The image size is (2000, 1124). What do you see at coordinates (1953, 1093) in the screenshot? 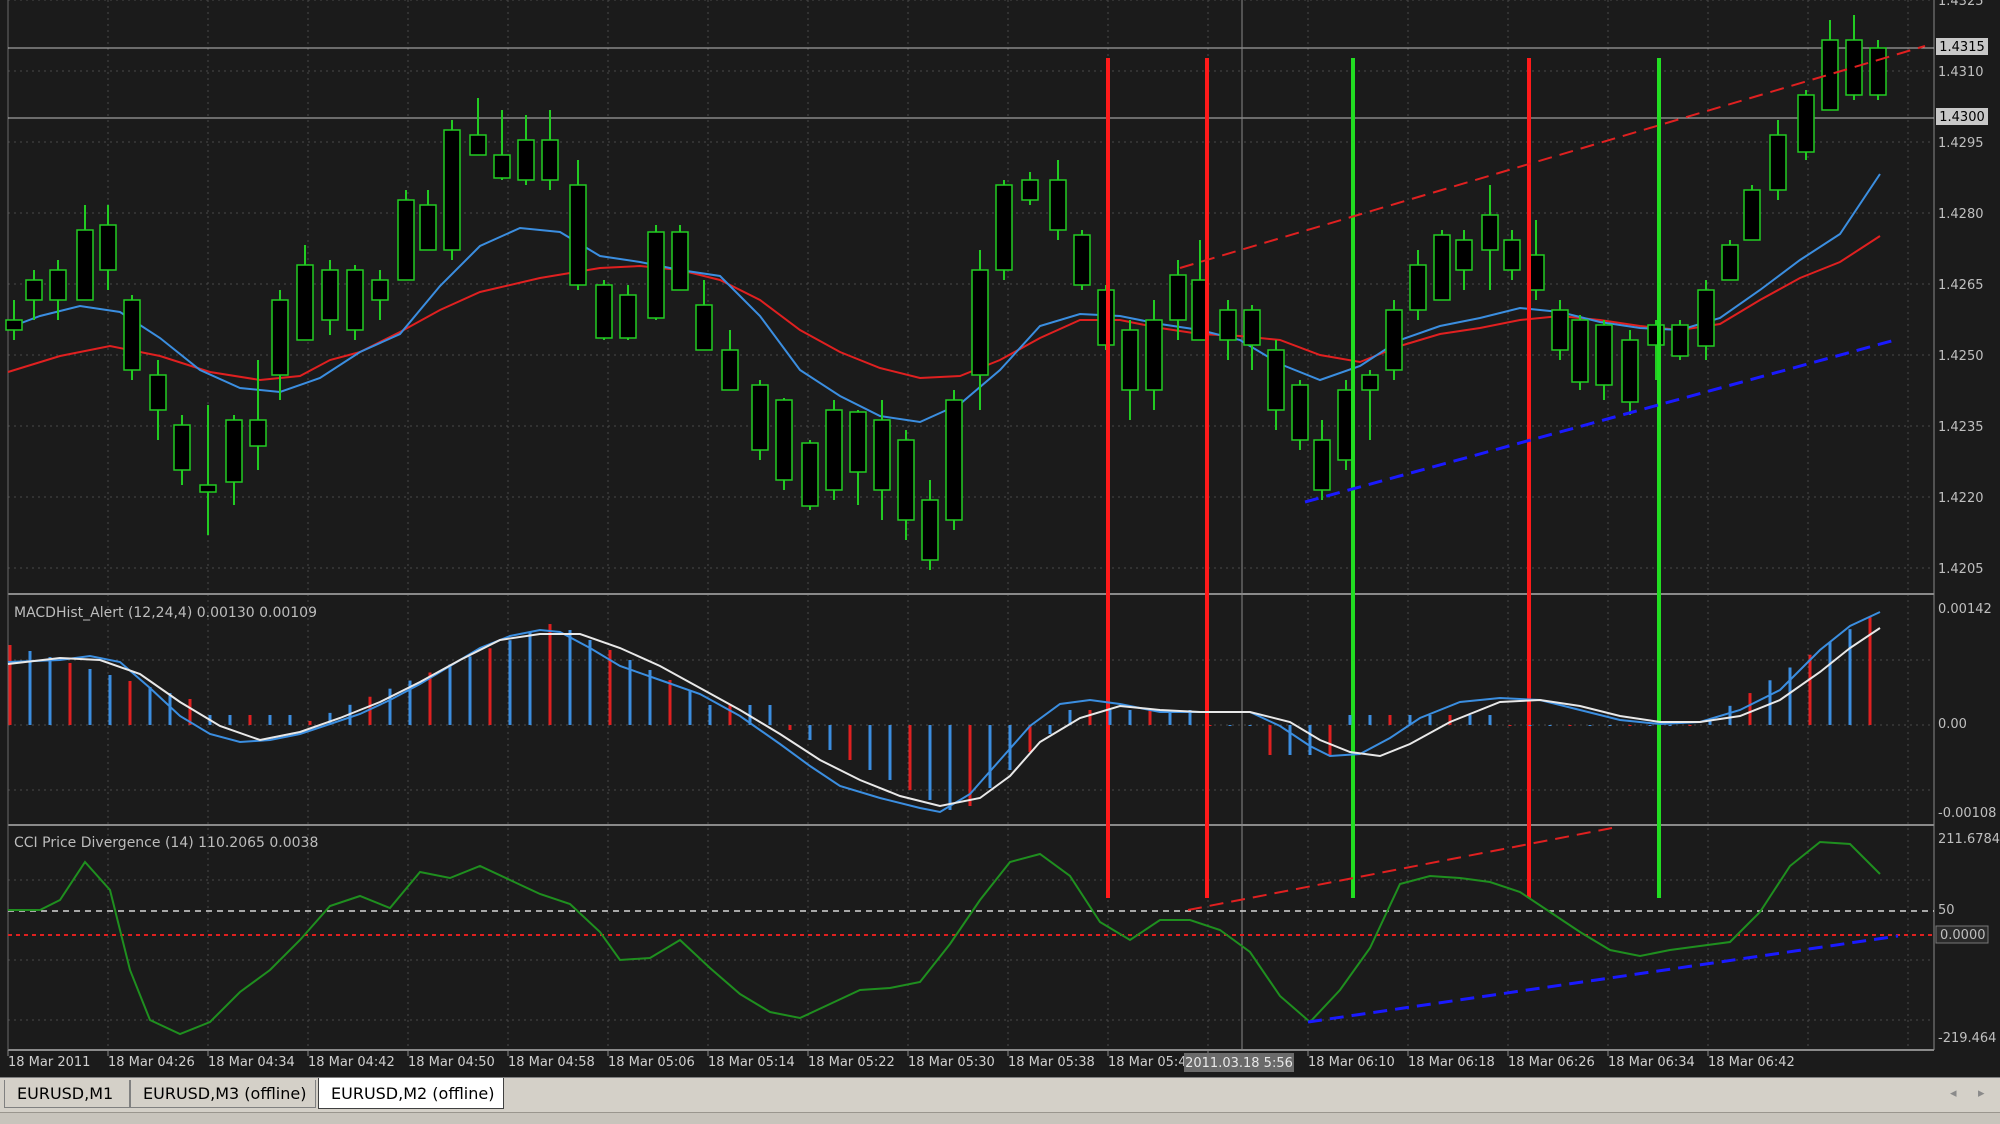
I see `triangle-left-icon: ◂` at bounding box center [1953, 1093].